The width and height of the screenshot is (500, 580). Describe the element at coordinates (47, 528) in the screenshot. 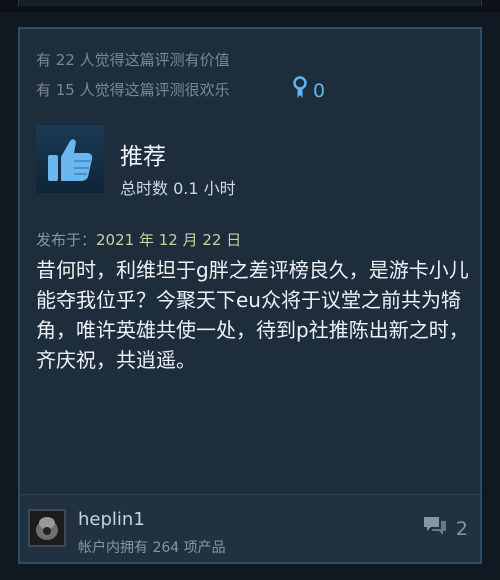

I see `avatar` at that location.